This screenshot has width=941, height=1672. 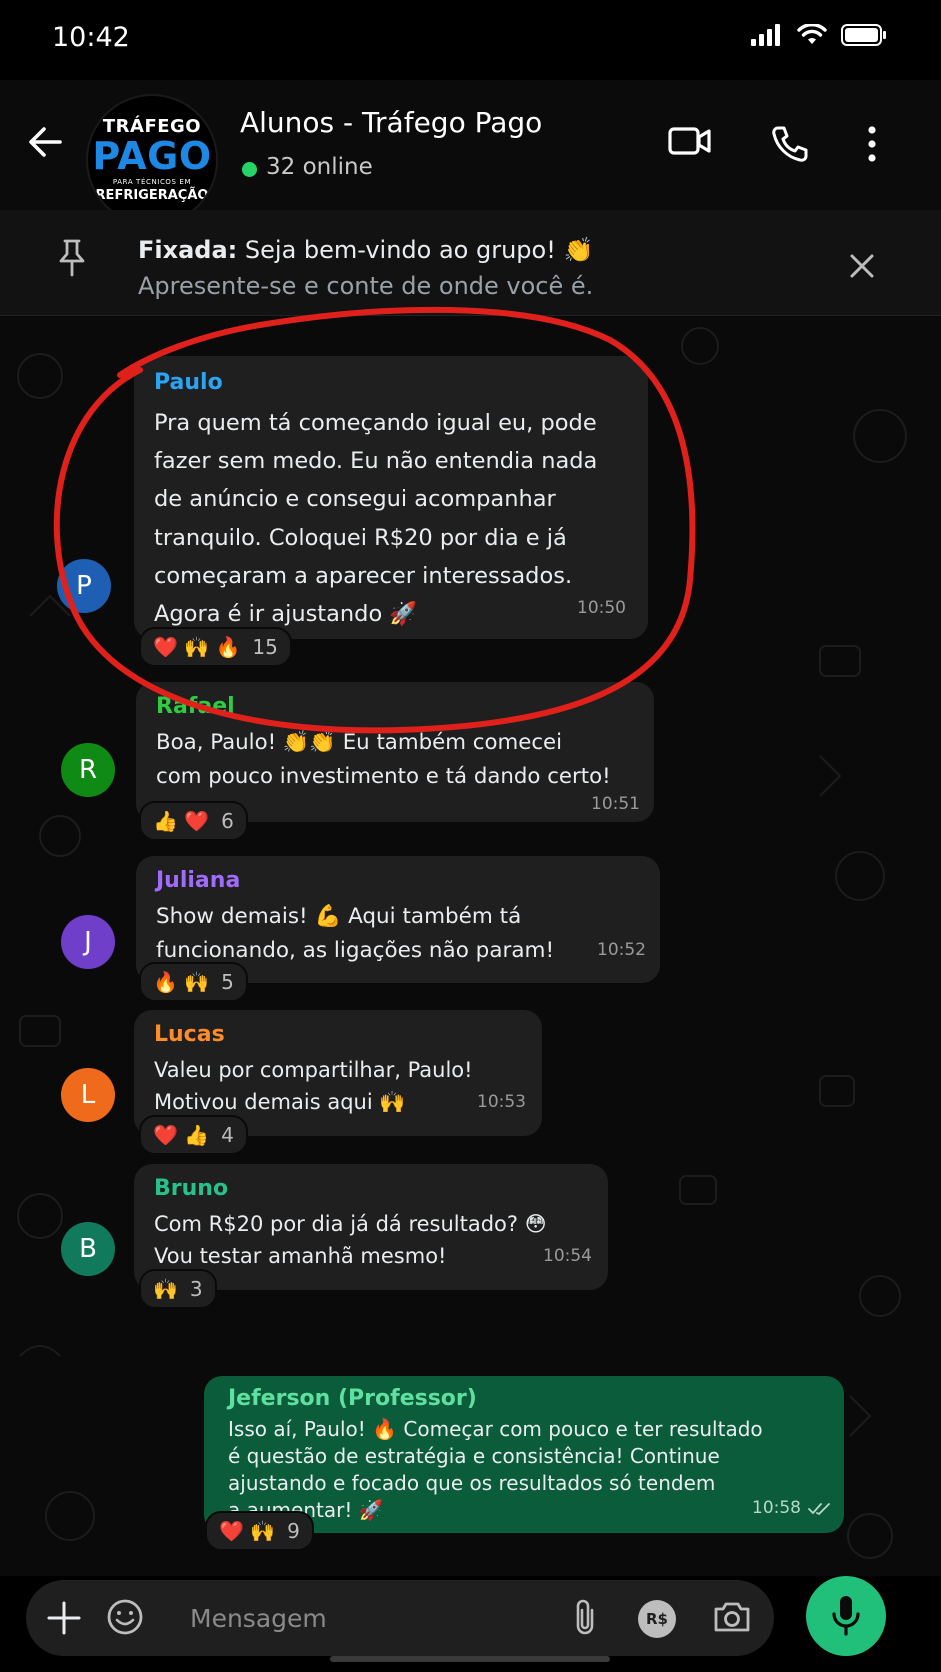 What do you see at coordinates (265, 647) in the screenshot?
I see `reaction-count: 15` at bounding box center [265, 647].